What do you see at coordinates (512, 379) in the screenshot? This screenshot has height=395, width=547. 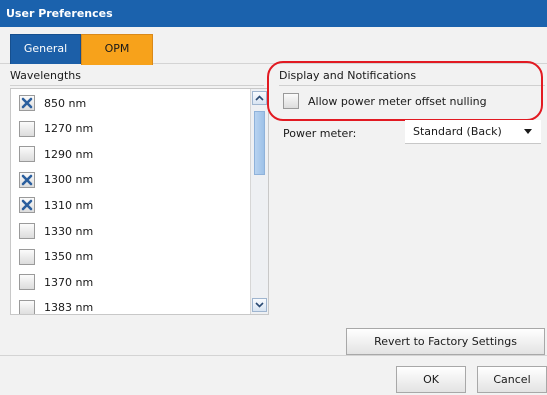 I see `cancel-button: Cancel` at bounding box center [512, 379].